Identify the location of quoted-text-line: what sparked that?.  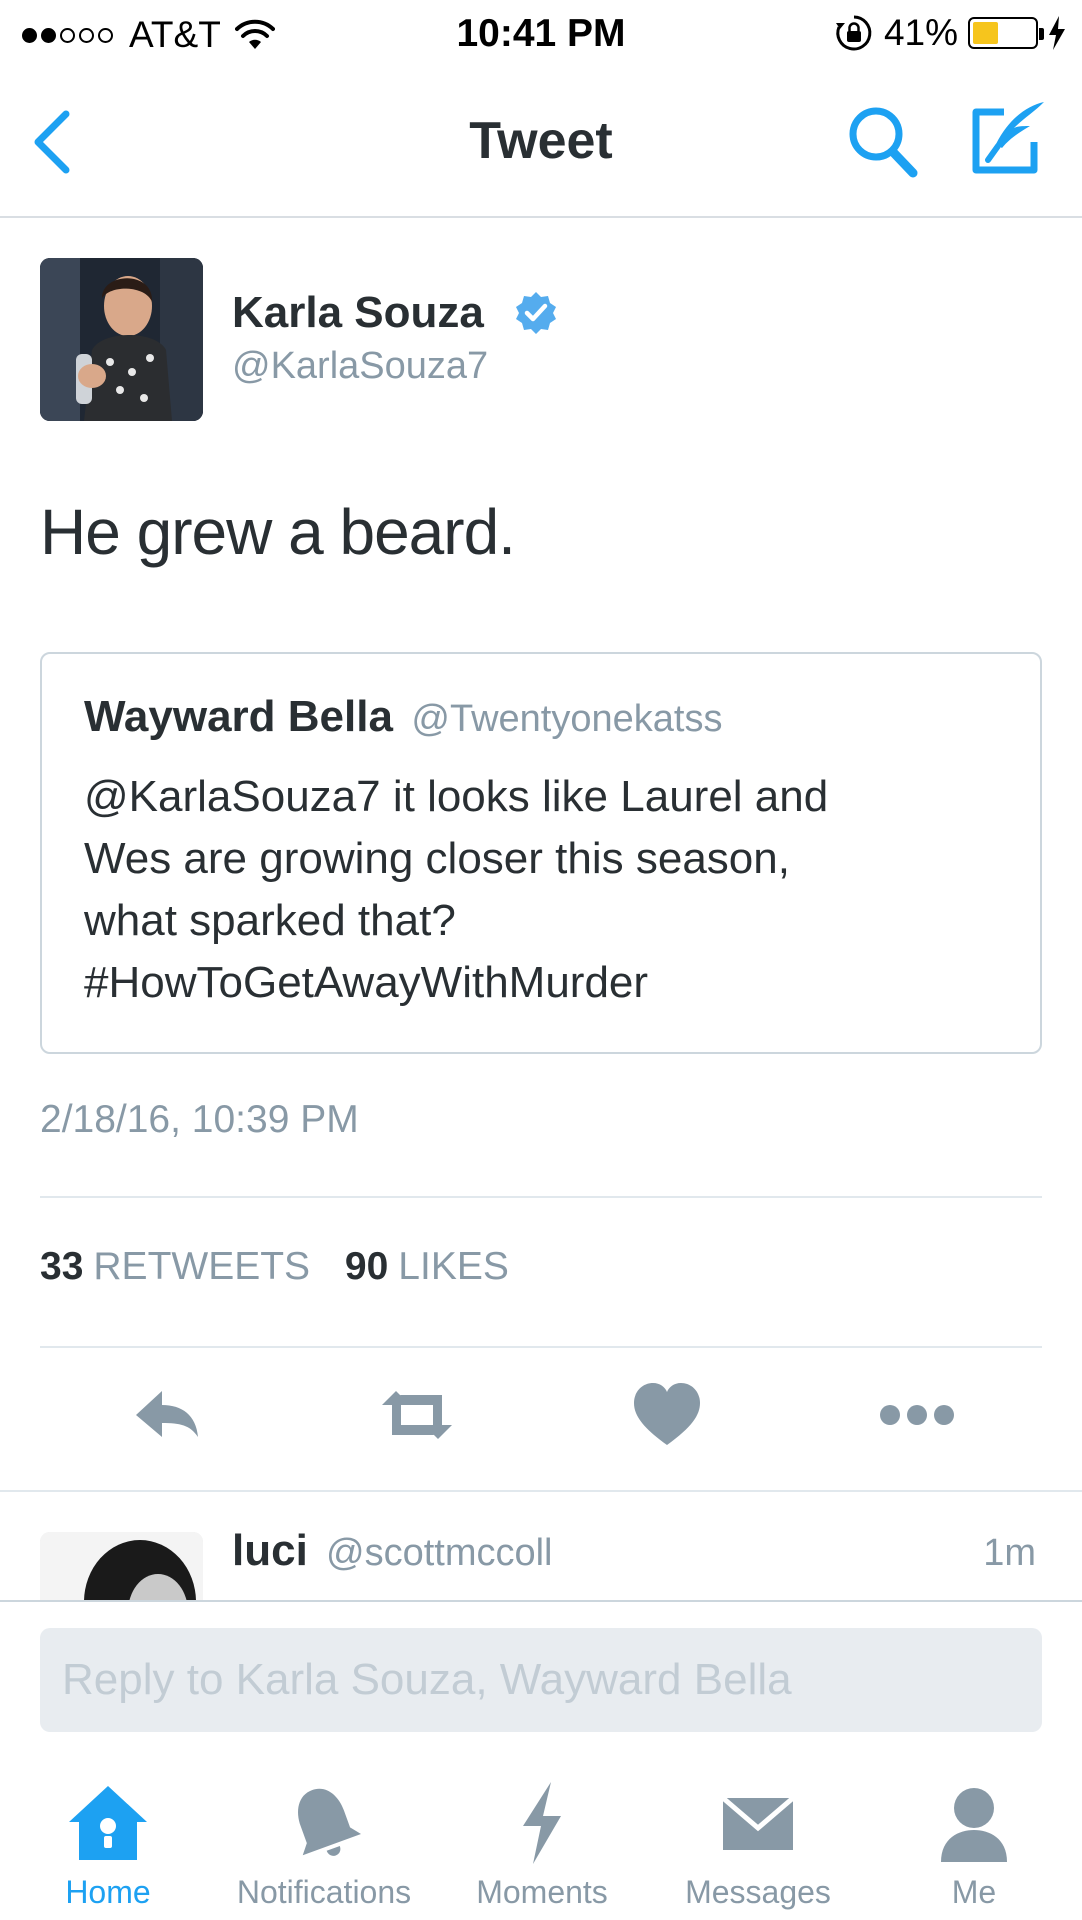
(270, 920).